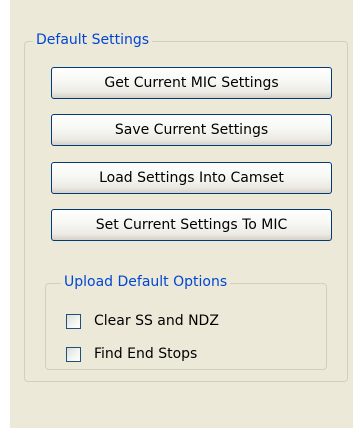 Image resolution: width=360 pixels, height=428 pixels. I want to click on load-settings-into-camset-button: Load Settings Into Camset, so click(191, 178).